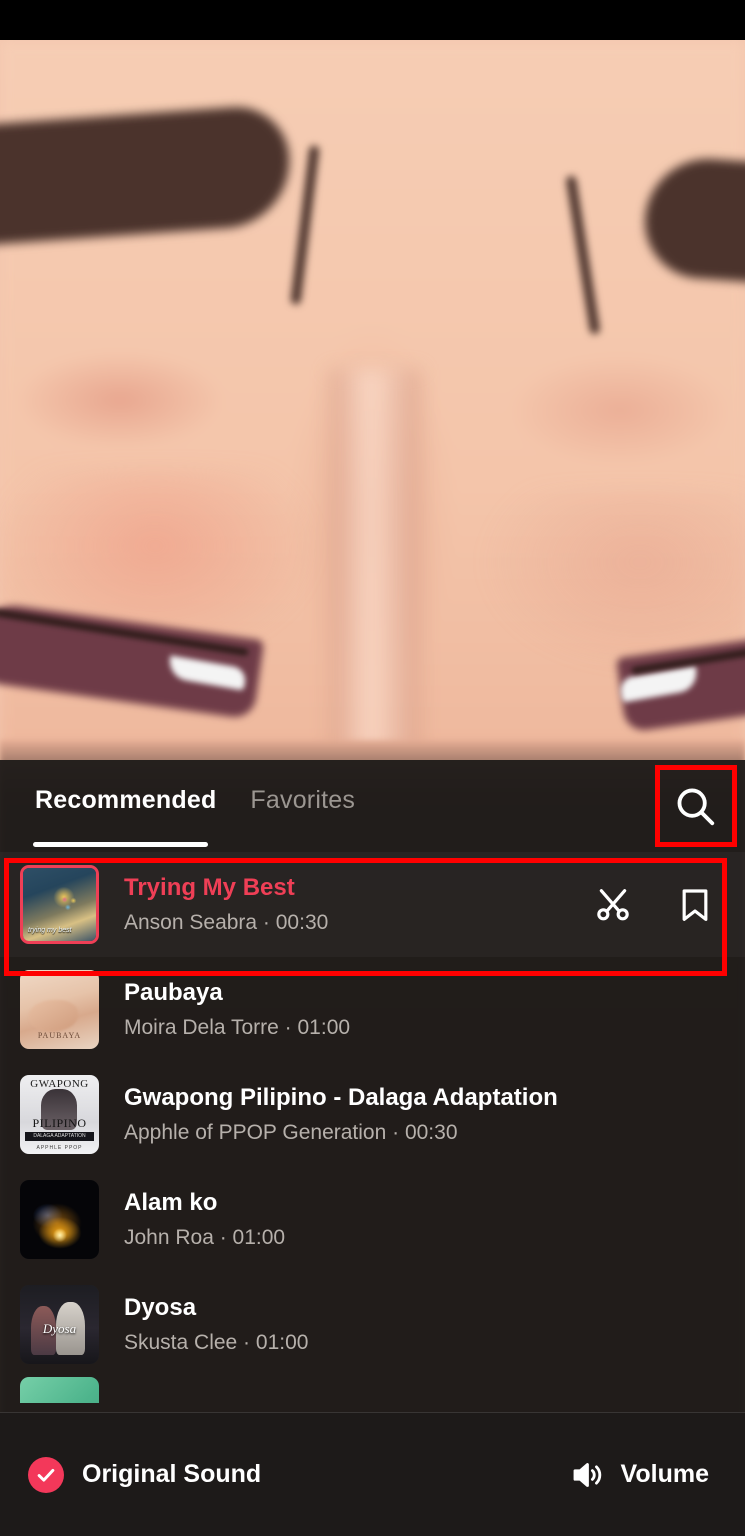  What do you see at coordinates (54, 1016) in the screenshot?
I see `hands-graphic` at bounding box center [54, 1016].